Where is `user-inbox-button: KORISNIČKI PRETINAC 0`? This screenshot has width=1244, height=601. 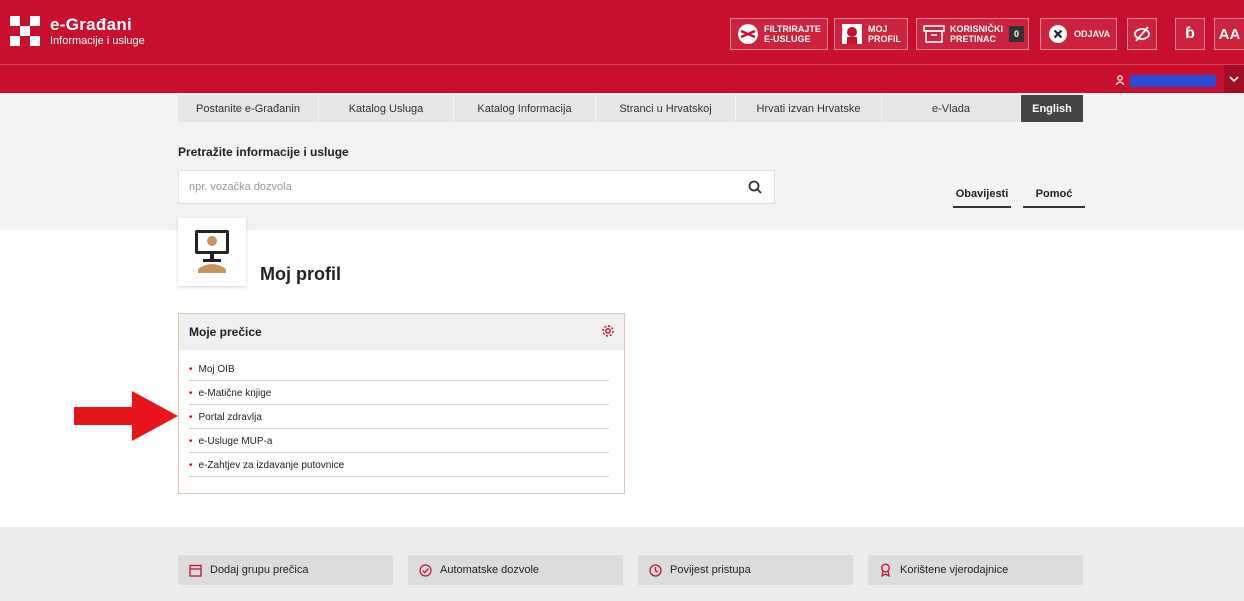
user-inbox-button: KORISNIČKI PRETINAC 0 is located at coordinates (973, 34).